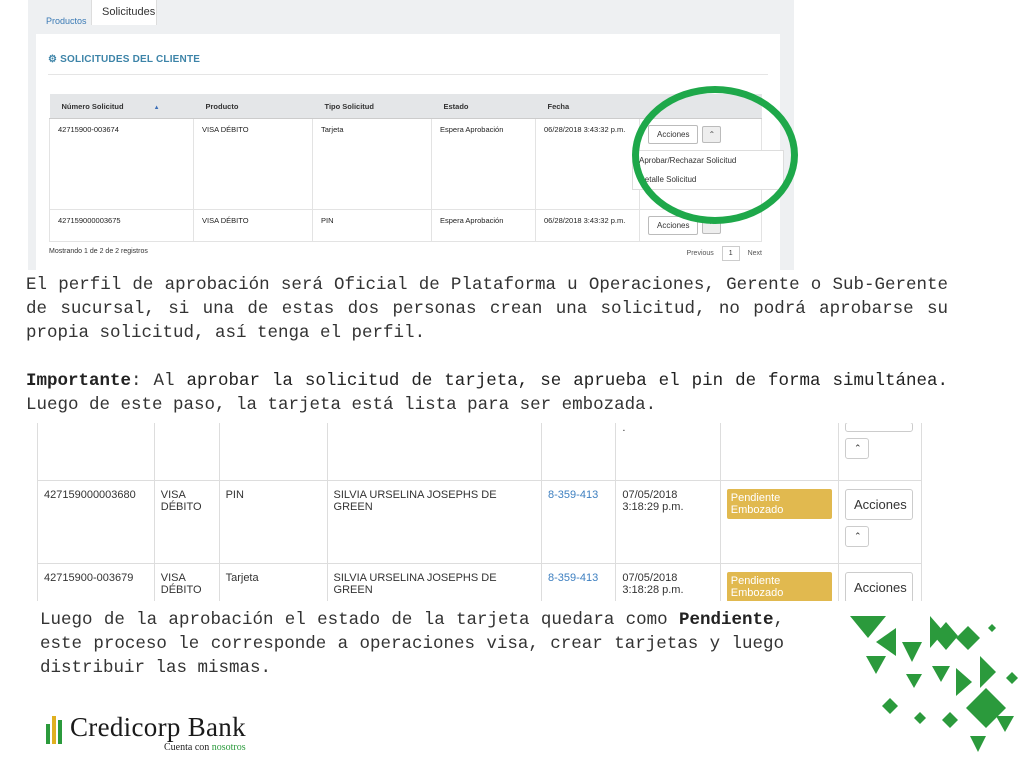  I want to click on credicorp-logo-mark, so click(54, 730).